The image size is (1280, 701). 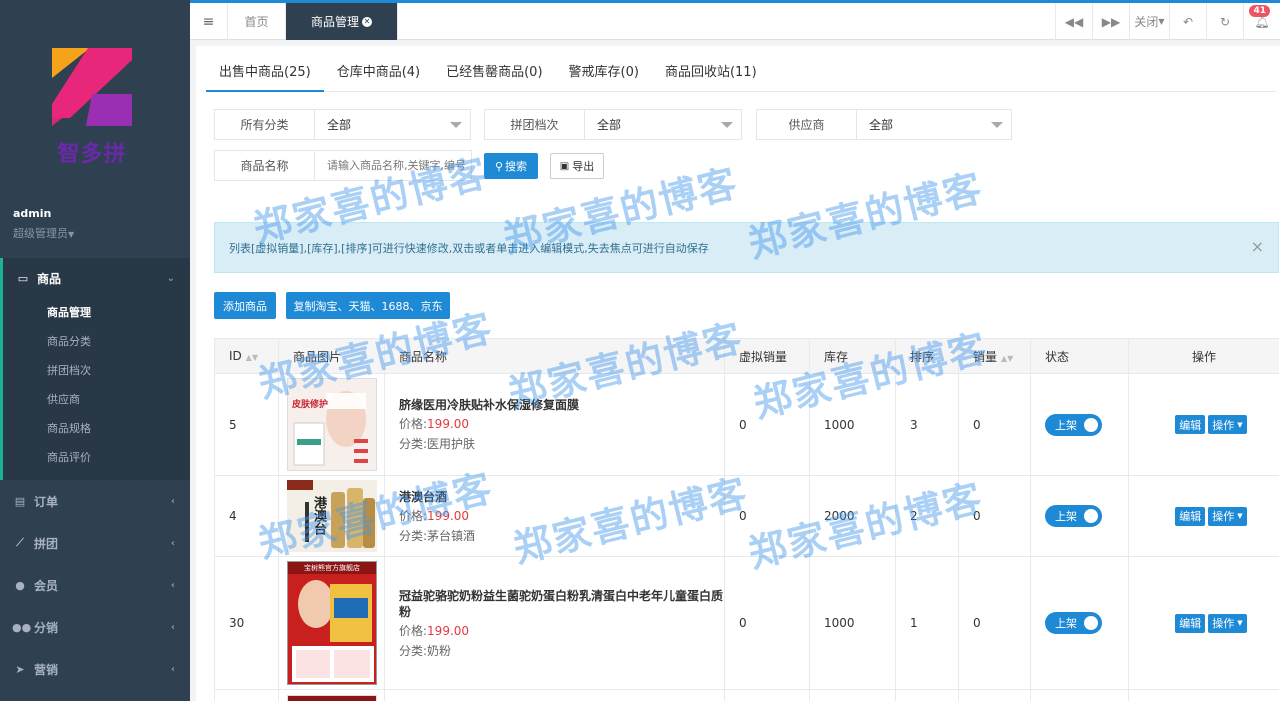 I want to click on nav-item-distribution: ●● 分销 ‹, so click(x=95, y=627).